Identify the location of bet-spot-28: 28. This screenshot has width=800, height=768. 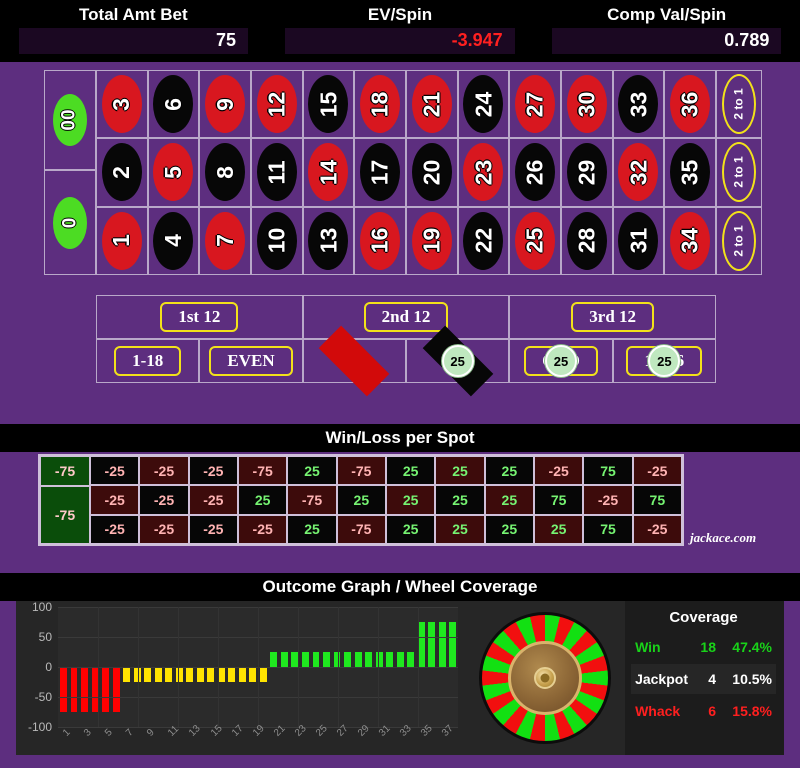
(587, 240).